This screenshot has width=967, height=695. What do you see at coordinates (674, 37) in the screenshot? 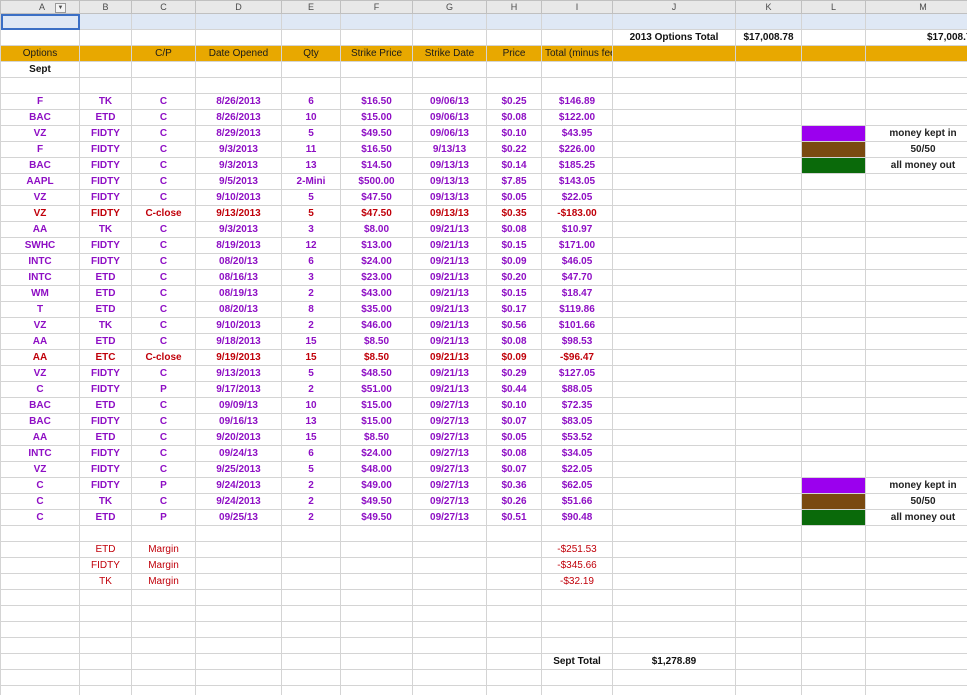
I see `options-total-label: 2013 Options Total` at bounding box center [674, 37].